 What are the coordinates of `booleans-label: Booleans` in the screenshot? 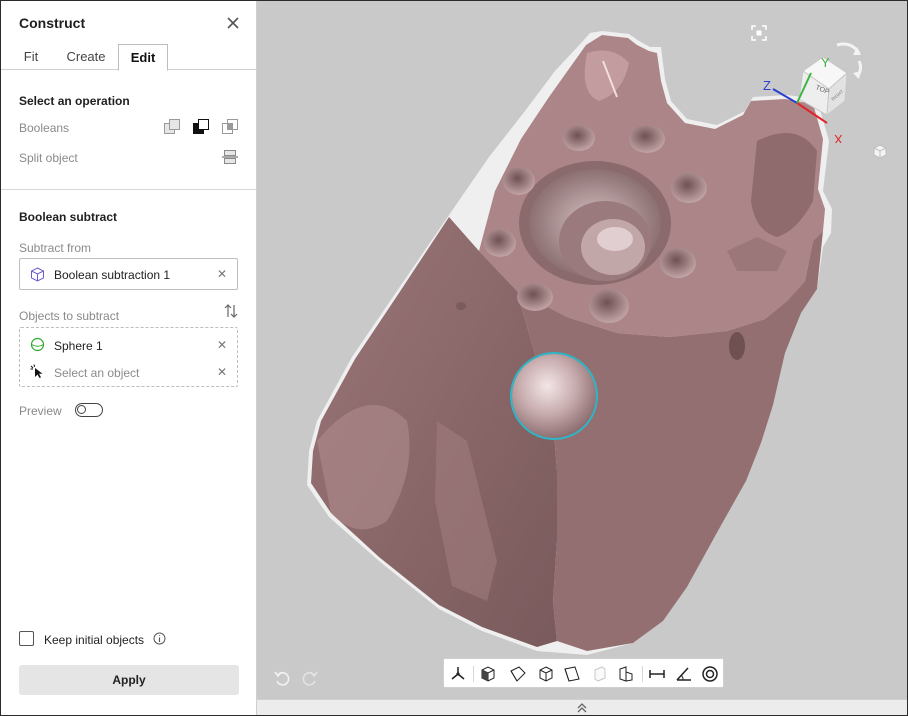 It's located at (44, 128).